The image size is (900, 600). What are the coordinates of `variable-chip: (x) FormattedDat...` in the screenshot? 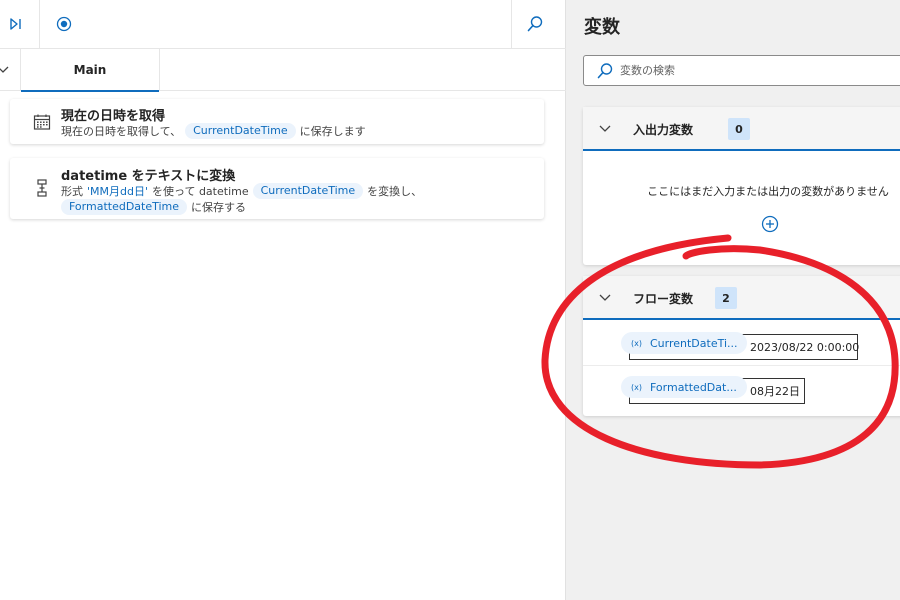 It's located at (684, 387).